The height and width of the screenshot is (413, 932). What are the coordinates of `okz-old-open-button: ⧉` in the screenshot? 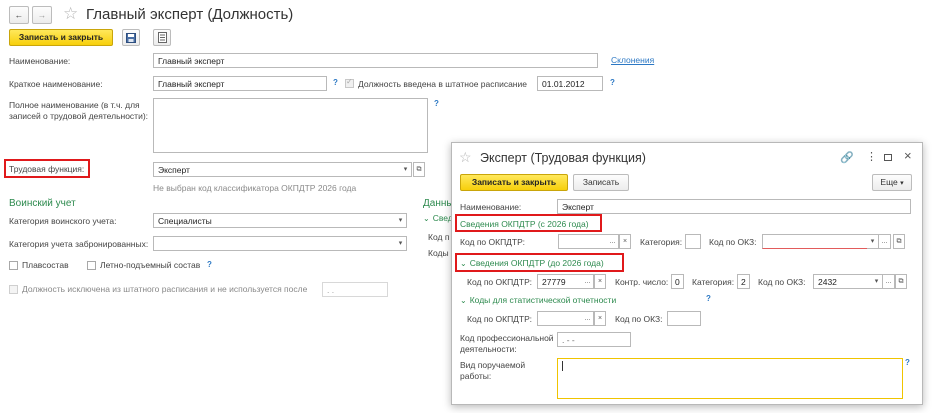 It's located at (901, 281).